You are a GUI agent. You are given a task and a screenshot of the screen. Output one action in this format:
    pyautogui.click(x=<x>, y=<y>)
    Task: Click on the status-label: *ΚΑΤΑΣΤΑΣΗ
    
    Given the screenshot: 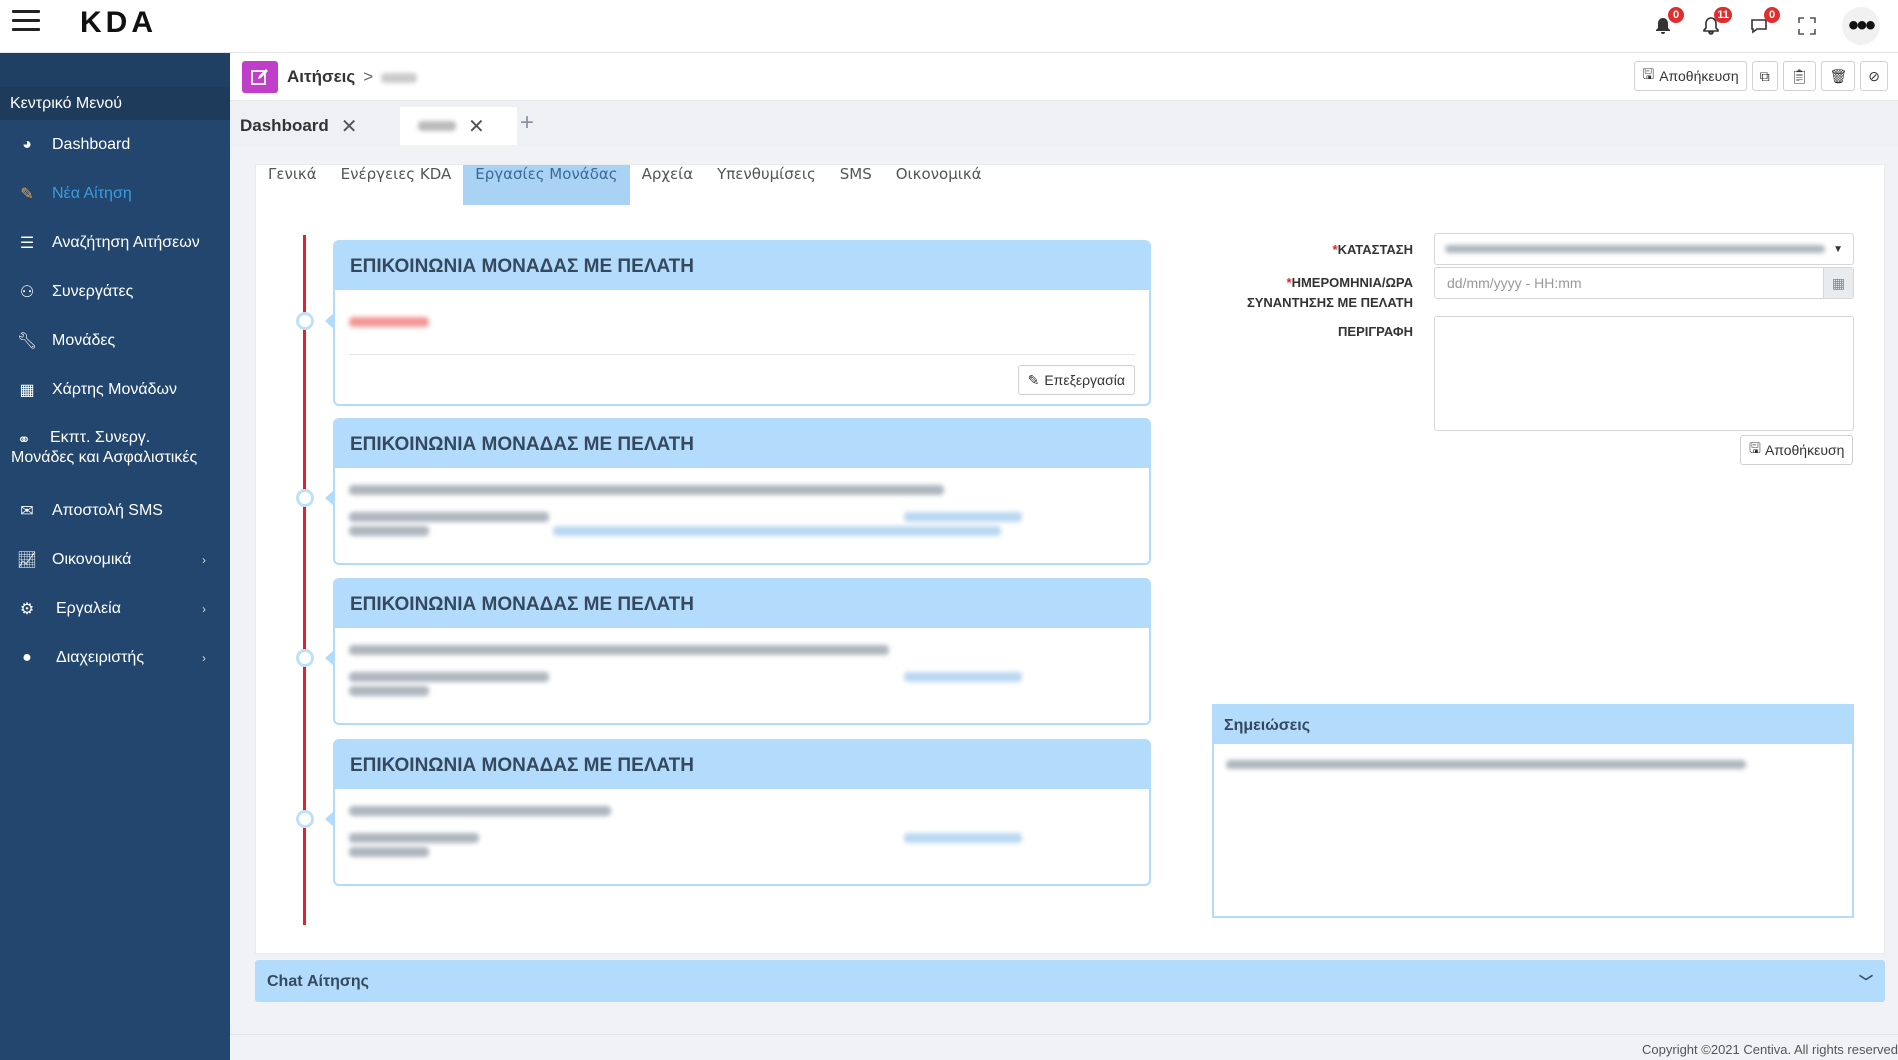 What is the action you would take?
    pyautogui.click(x=1303, y=250)
    